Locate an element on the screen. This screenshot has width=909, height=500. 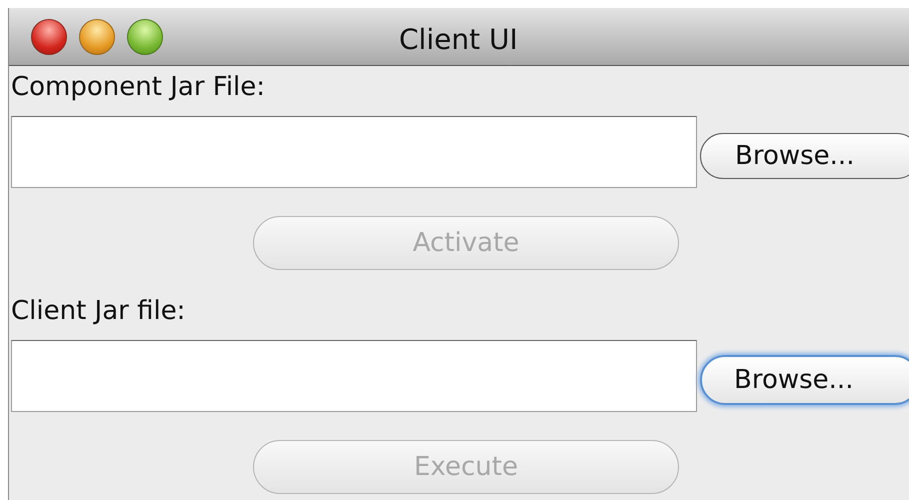
minimize-button is located at coordinates (97, 36).